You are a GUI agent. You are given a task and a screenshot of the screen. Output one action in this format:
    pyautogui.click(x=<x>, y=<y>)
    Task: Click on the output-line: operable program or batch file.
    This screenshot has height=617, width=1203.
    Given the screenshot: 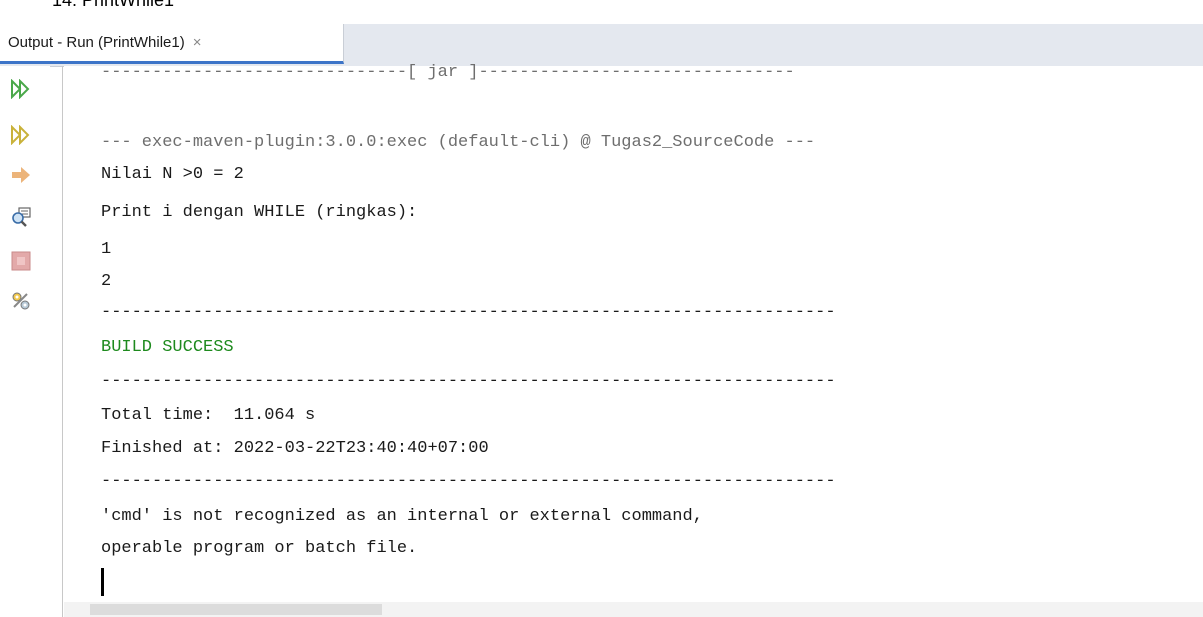 What is the action you would take?
    pyautogui.click(x=259, y=548)
    